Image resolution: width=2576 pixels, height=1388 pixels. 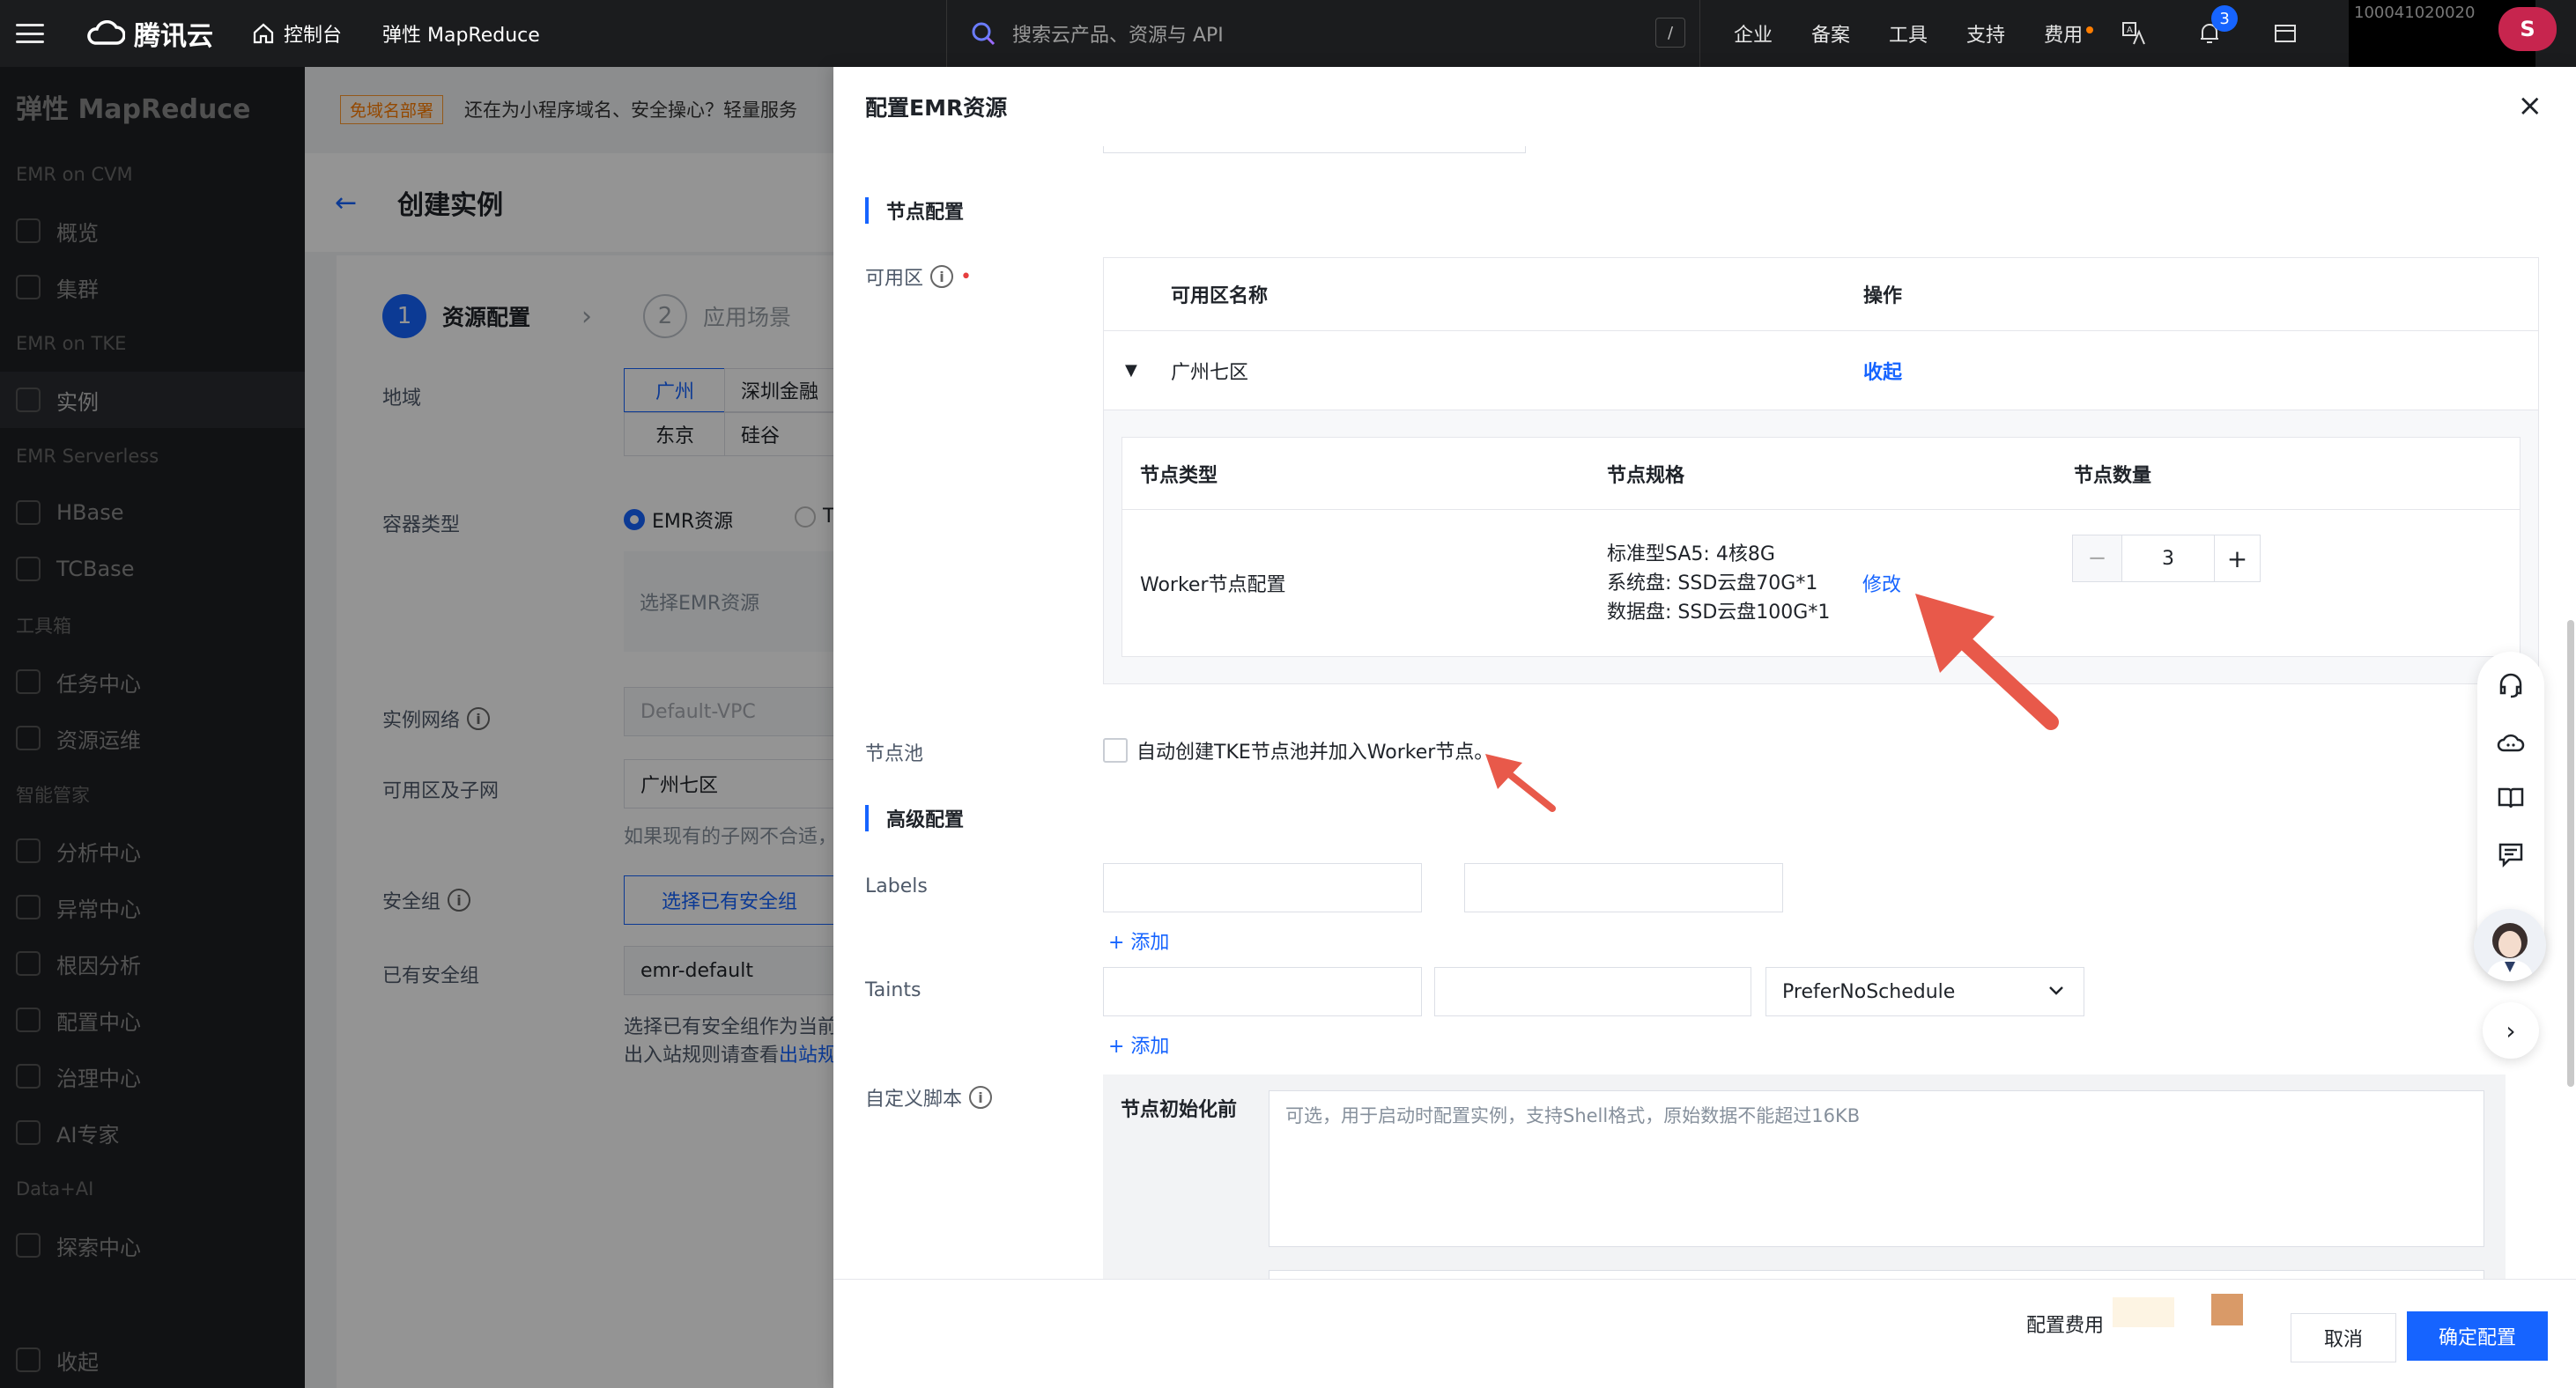 What do you see at coordinates (106, 32) in the screenshot?
I see `cloud-logo-icon` at bounding box center [106, 32].